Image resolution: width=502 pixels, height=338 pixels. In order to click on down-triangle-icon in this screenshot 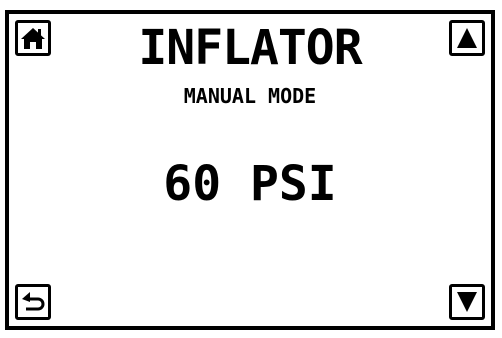, I will do `click(467, 302)`.